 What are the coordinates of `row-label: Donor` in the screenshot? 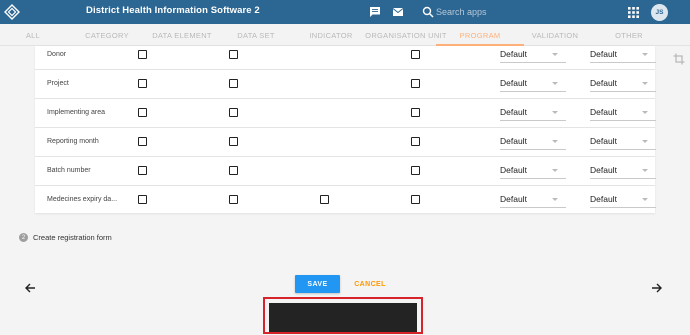 It's located at (57, 54).